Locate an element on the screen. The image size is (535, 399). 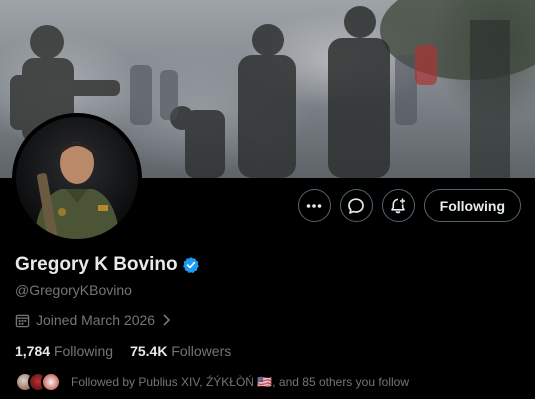
more-icon is located at coordinates (314, 205).